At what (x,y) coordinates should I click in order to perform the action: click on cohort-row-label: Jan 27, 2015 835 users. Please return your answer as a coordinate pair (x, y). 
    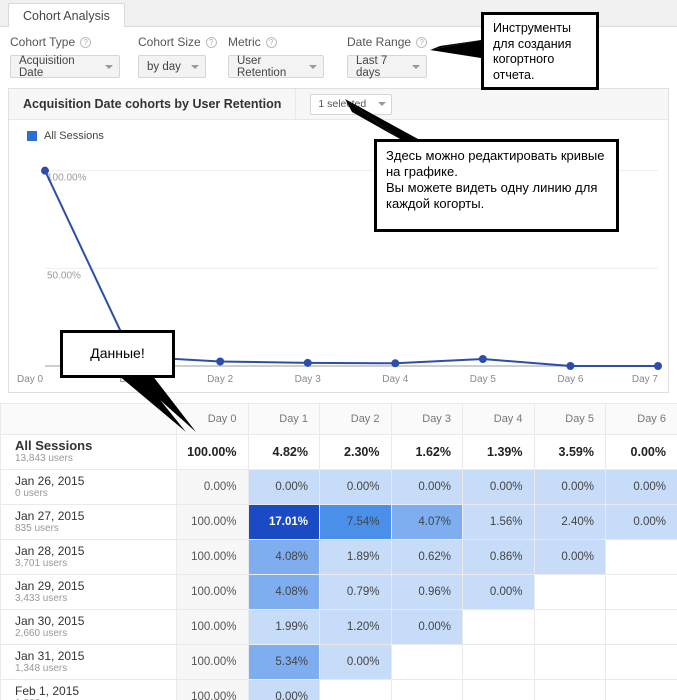
    Looking at the image, I should click on (88, 522).